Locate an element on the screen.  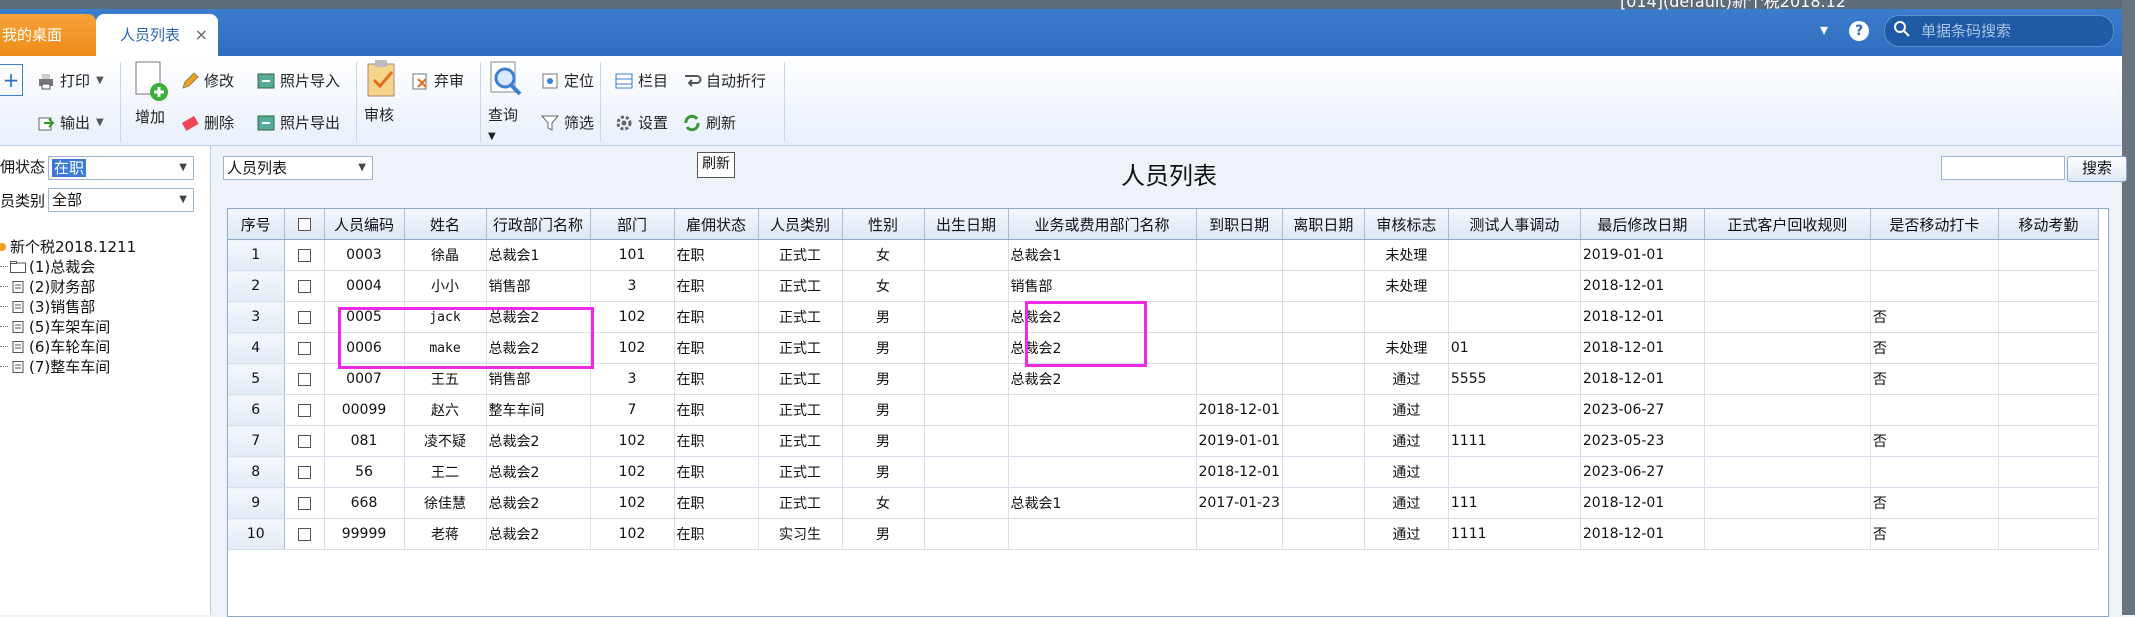
help-icon: ? is located at coordinates (1859, 31).